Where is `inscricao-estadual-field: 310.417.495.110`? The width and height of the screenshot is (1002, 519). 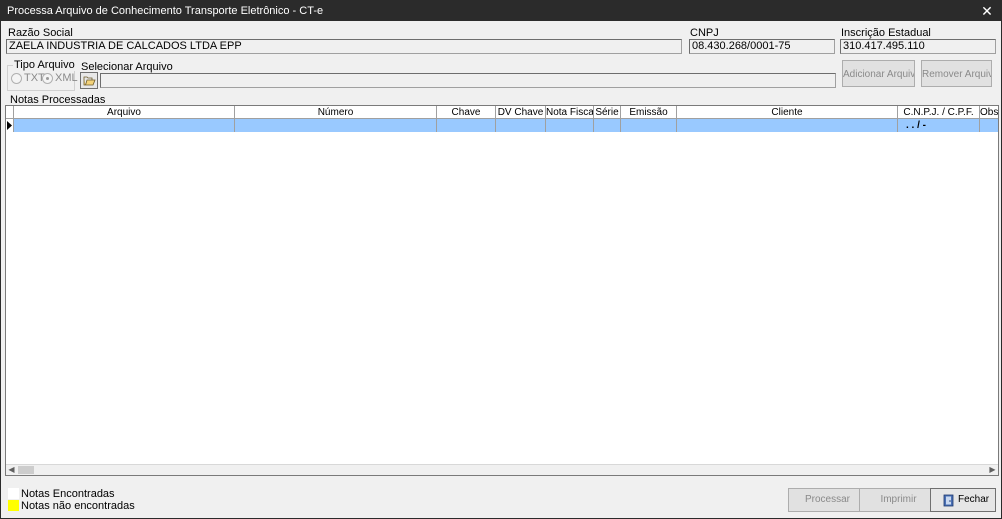
inscricao-estadual-field: 310.417.495.110 is located at coordinates (918, 46).